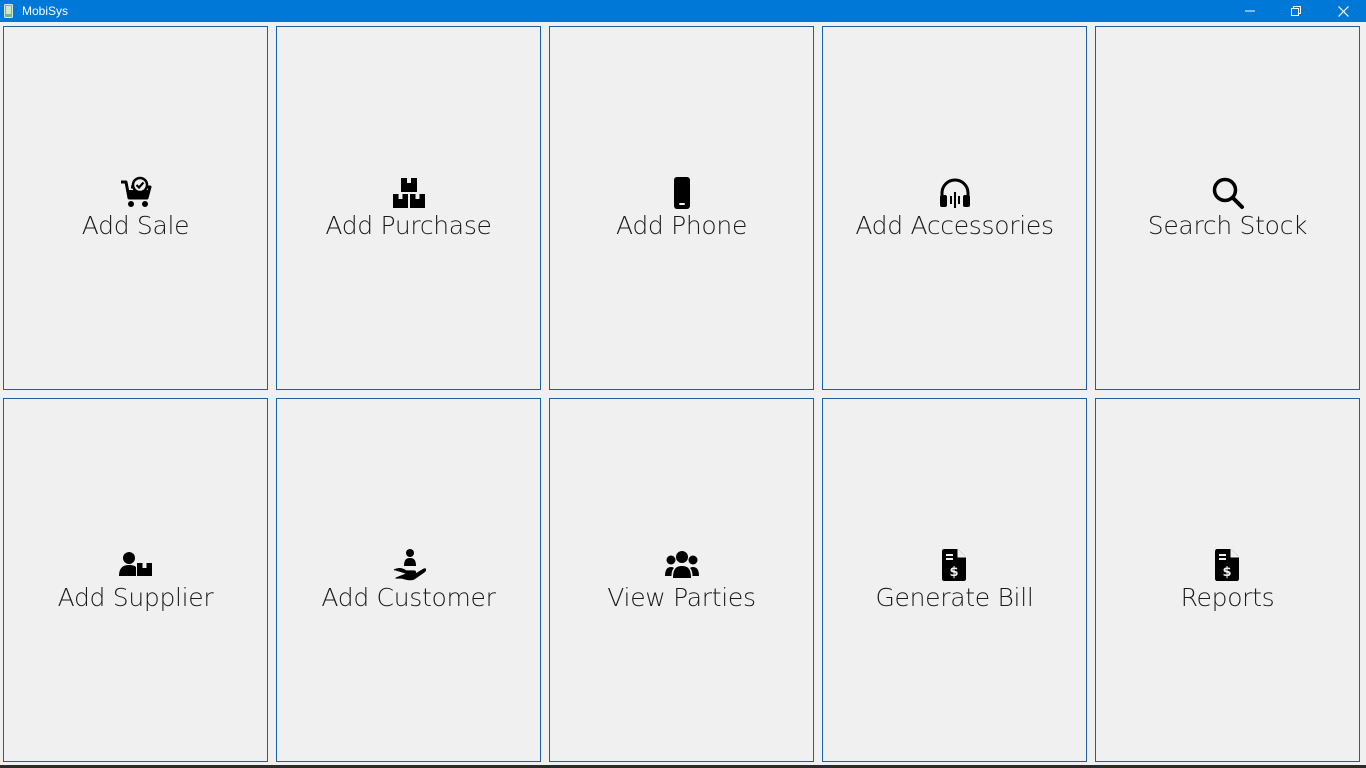  Describe the element at coordinates (681, 580) in the screenshot. I see `view-parties-tile: View Parties` at that location.